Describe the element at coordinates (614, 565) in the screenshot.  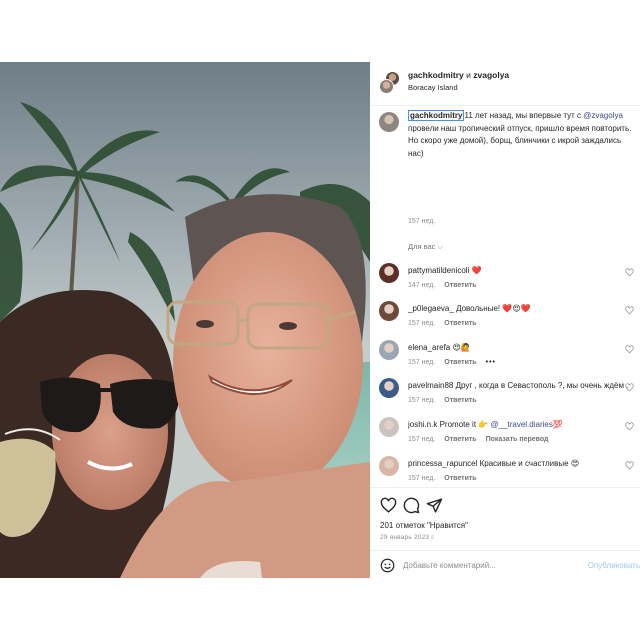
I see `publish-button: Опубликовать` at that location.